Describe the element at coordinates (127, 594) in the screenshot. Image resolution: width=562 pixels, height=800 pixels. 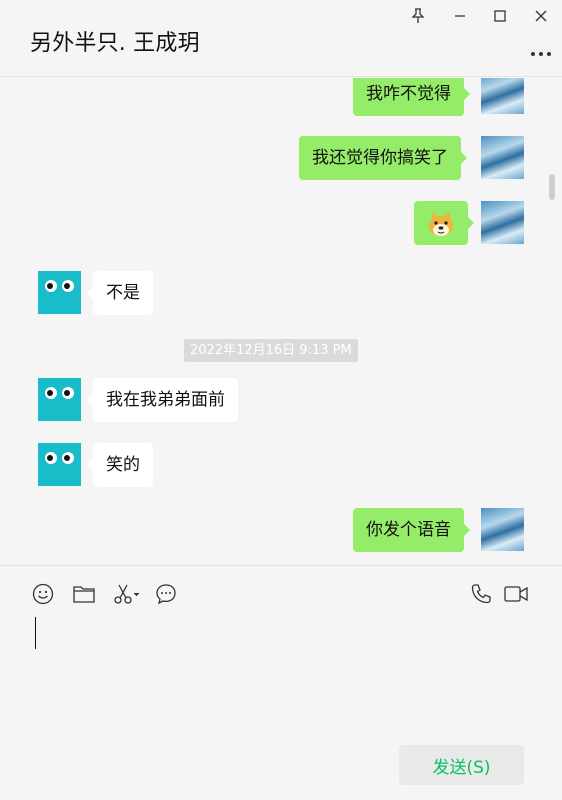
I see `scissors-icon` at that location.